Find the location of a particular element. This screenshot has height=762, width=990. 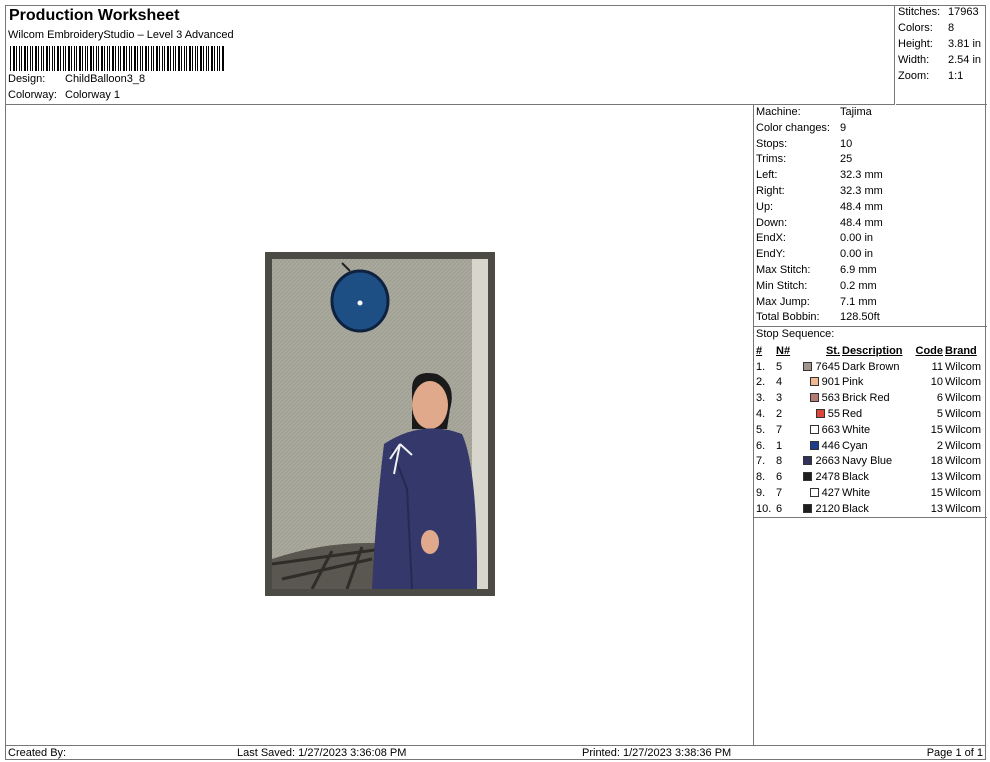

printed-date: Printed: 1/27/2023 3:38:36 PM is located at coordinates (657, 753).